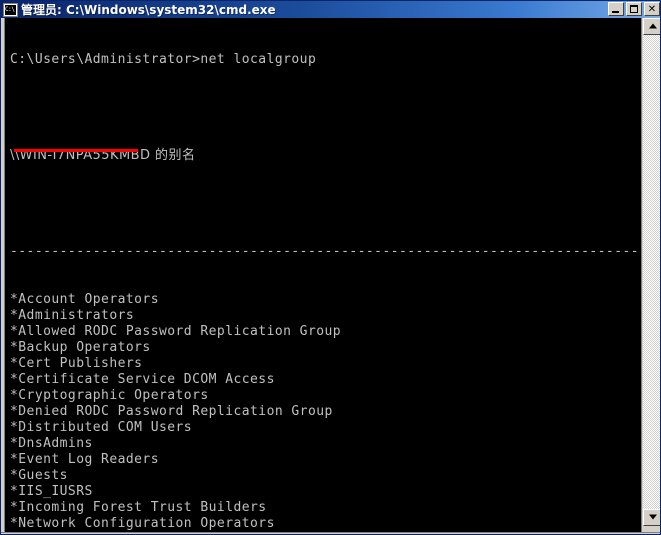 Image resolution: width=661 pixels, height=535 pixels. Describe the element at coordinates (330, 9) in the screenshot. I see `title-bar: 管理员: C:\Windows\system32\cmd.exe ✕` at that location.